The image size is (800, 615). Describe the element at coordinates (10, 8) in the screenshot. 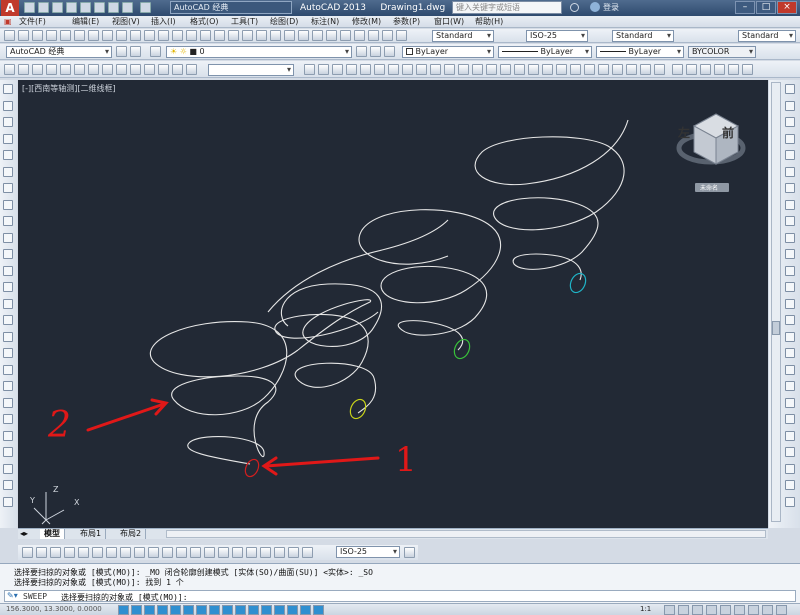

I see `app-menu-button: A` at that location.